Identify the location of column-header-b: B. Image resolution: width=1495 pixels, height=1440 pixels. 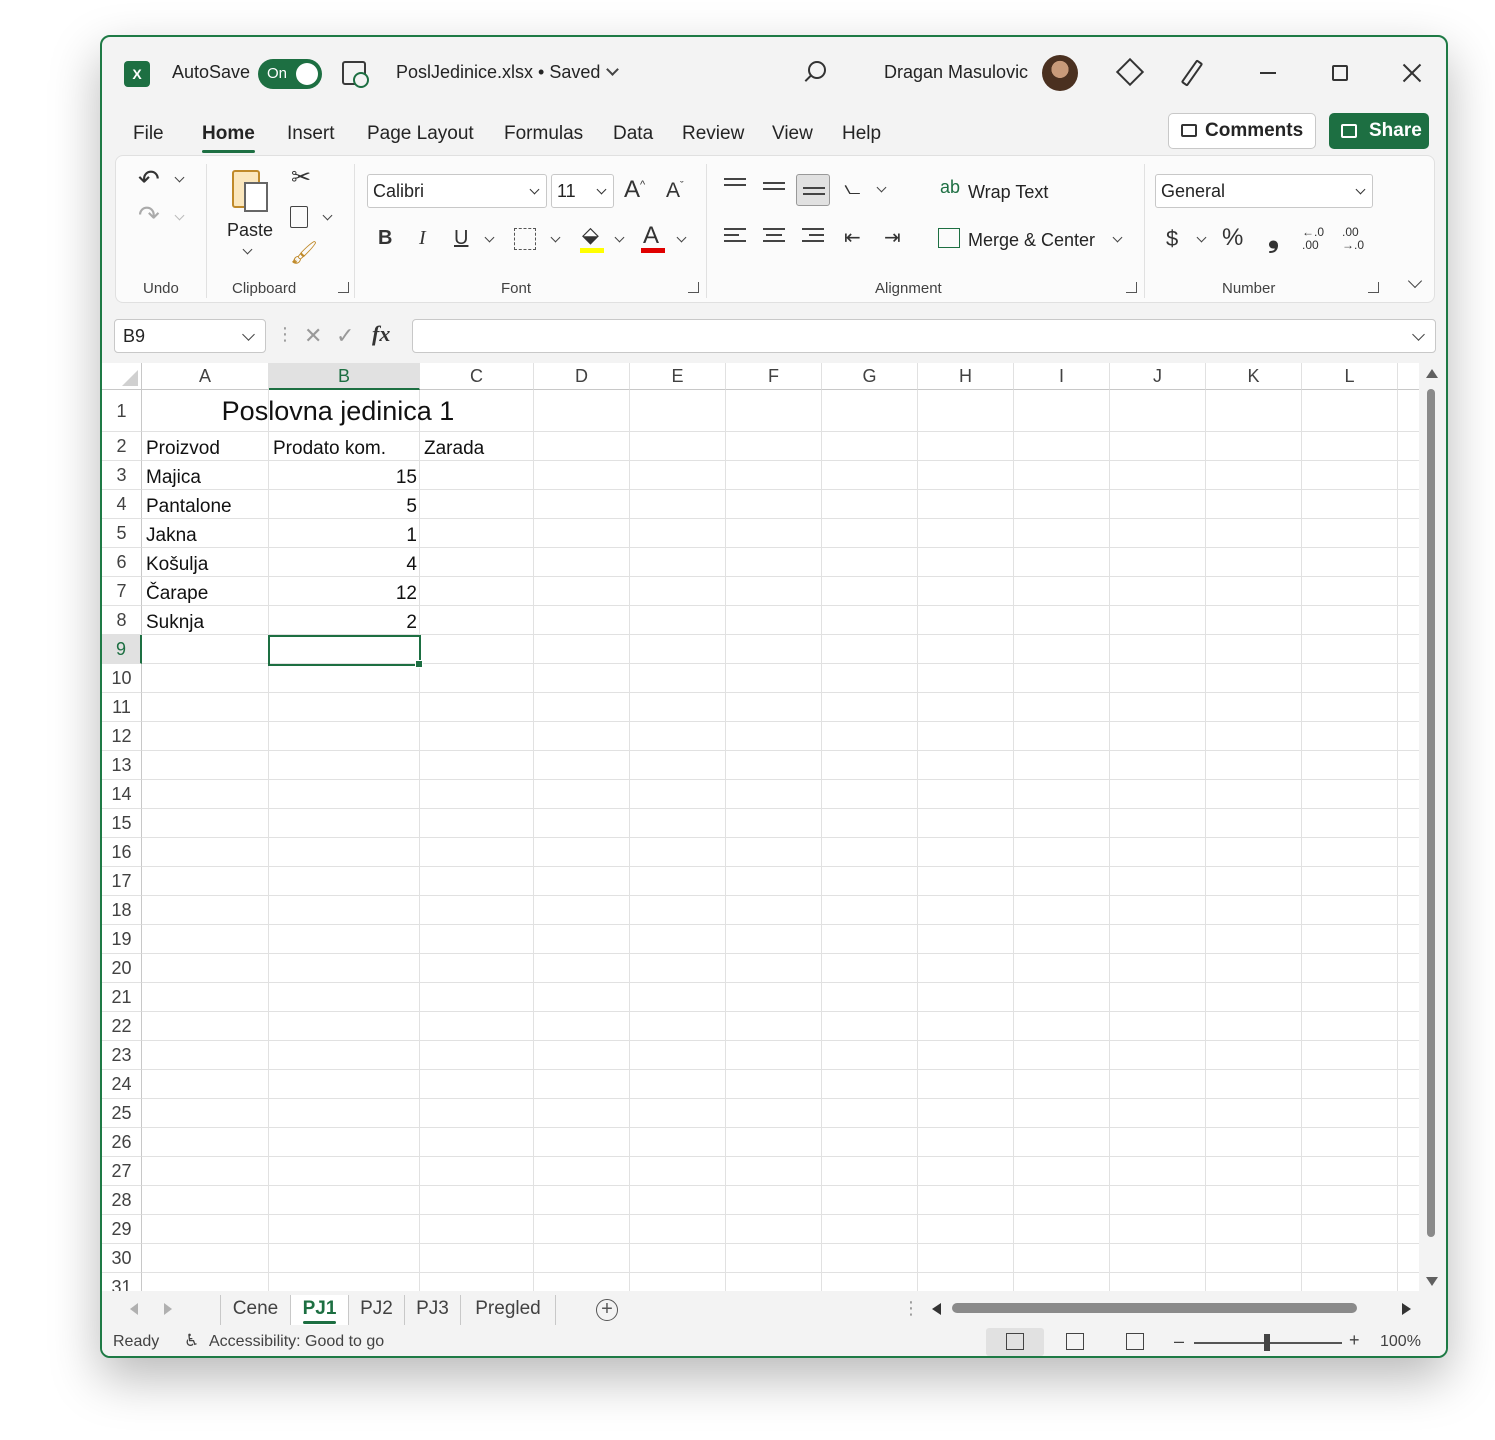
(344, 376).